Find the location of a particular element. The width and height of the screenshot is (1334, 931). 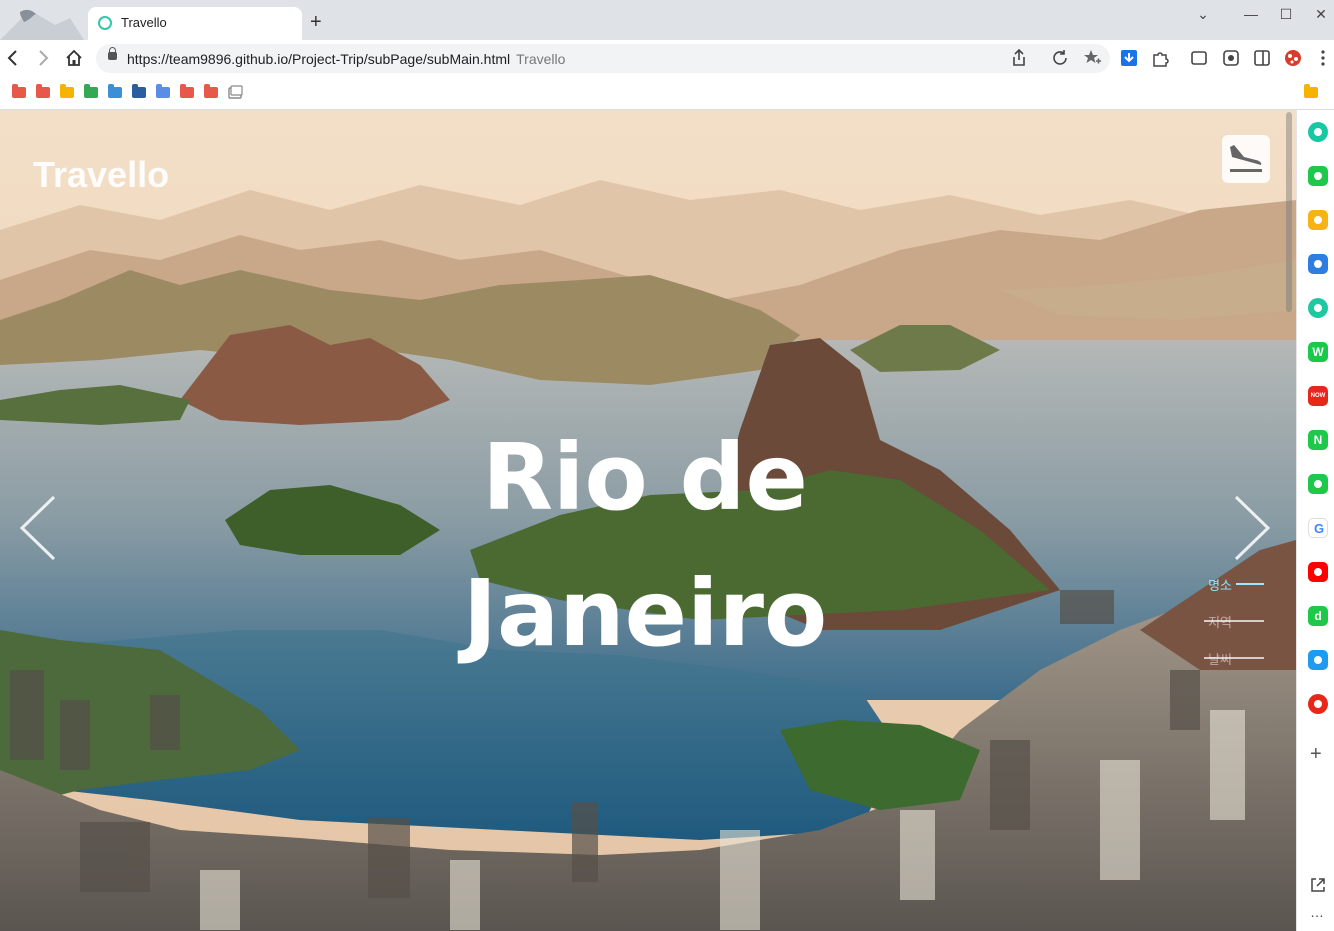

airplane-landing-icon is located at coordinates (1246, 158).